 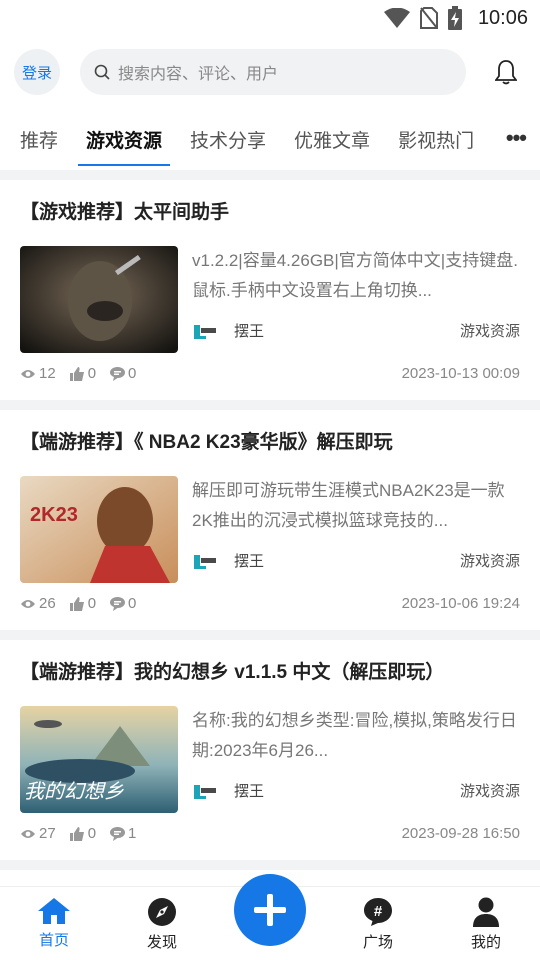 What do you see at coordinates (270, 443) in the screenshot?
I see `post-title: 【端游推荐】《 NBA2 K23豪华版》解压即玩` at bounding box center [270, 443].